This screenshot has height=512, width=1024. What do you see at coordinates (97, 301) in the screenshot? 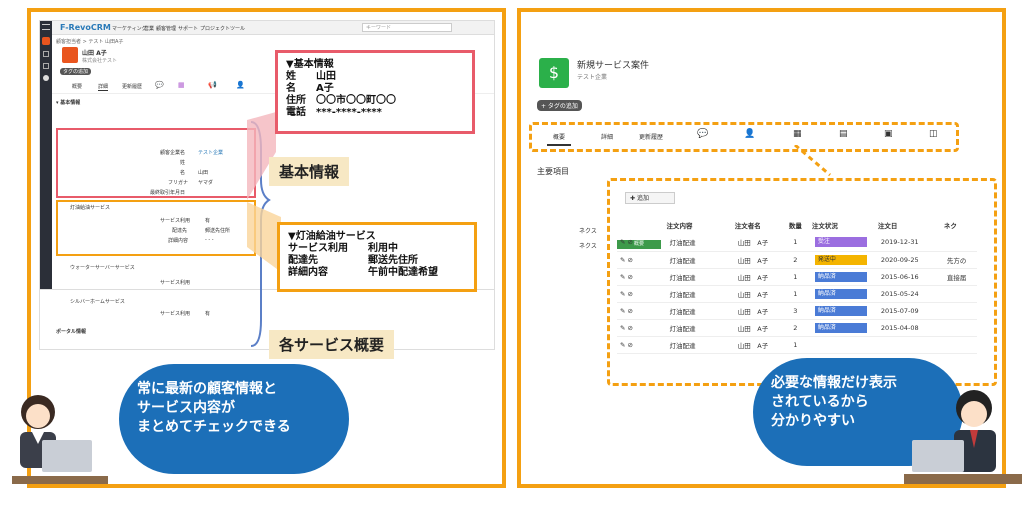
I see `section-silver-header: シルバーホームサービス` at bounding box center [97, 301].